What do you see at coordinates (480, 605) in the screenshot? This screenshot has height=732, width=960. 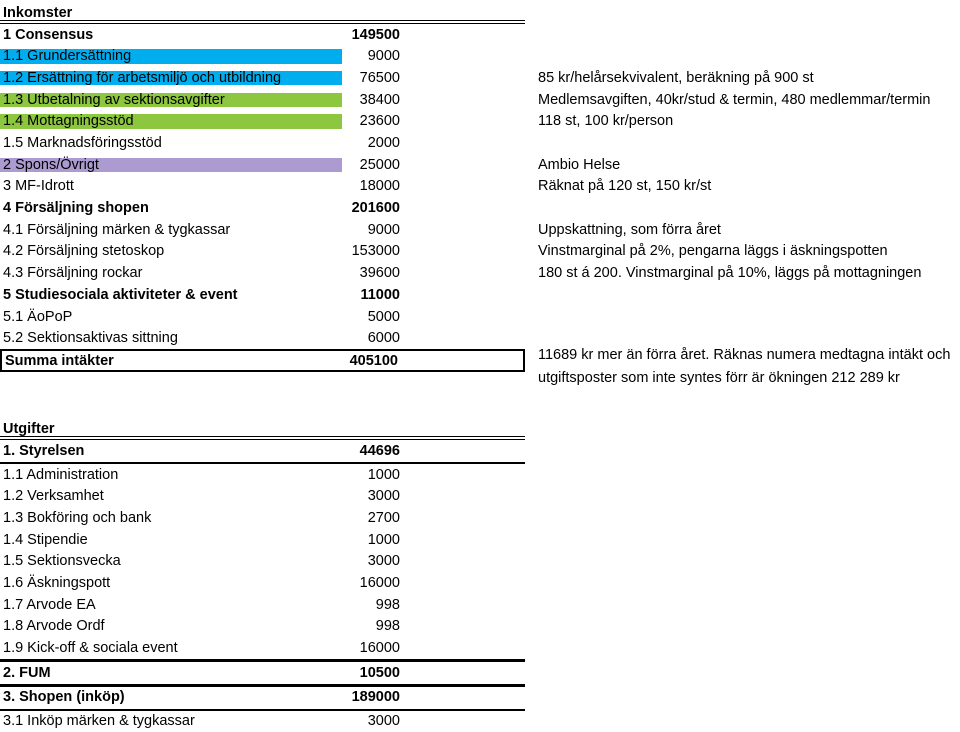 I see `expense-row: 1.7 Arvode EA 998` at bounding box center [480, 605].